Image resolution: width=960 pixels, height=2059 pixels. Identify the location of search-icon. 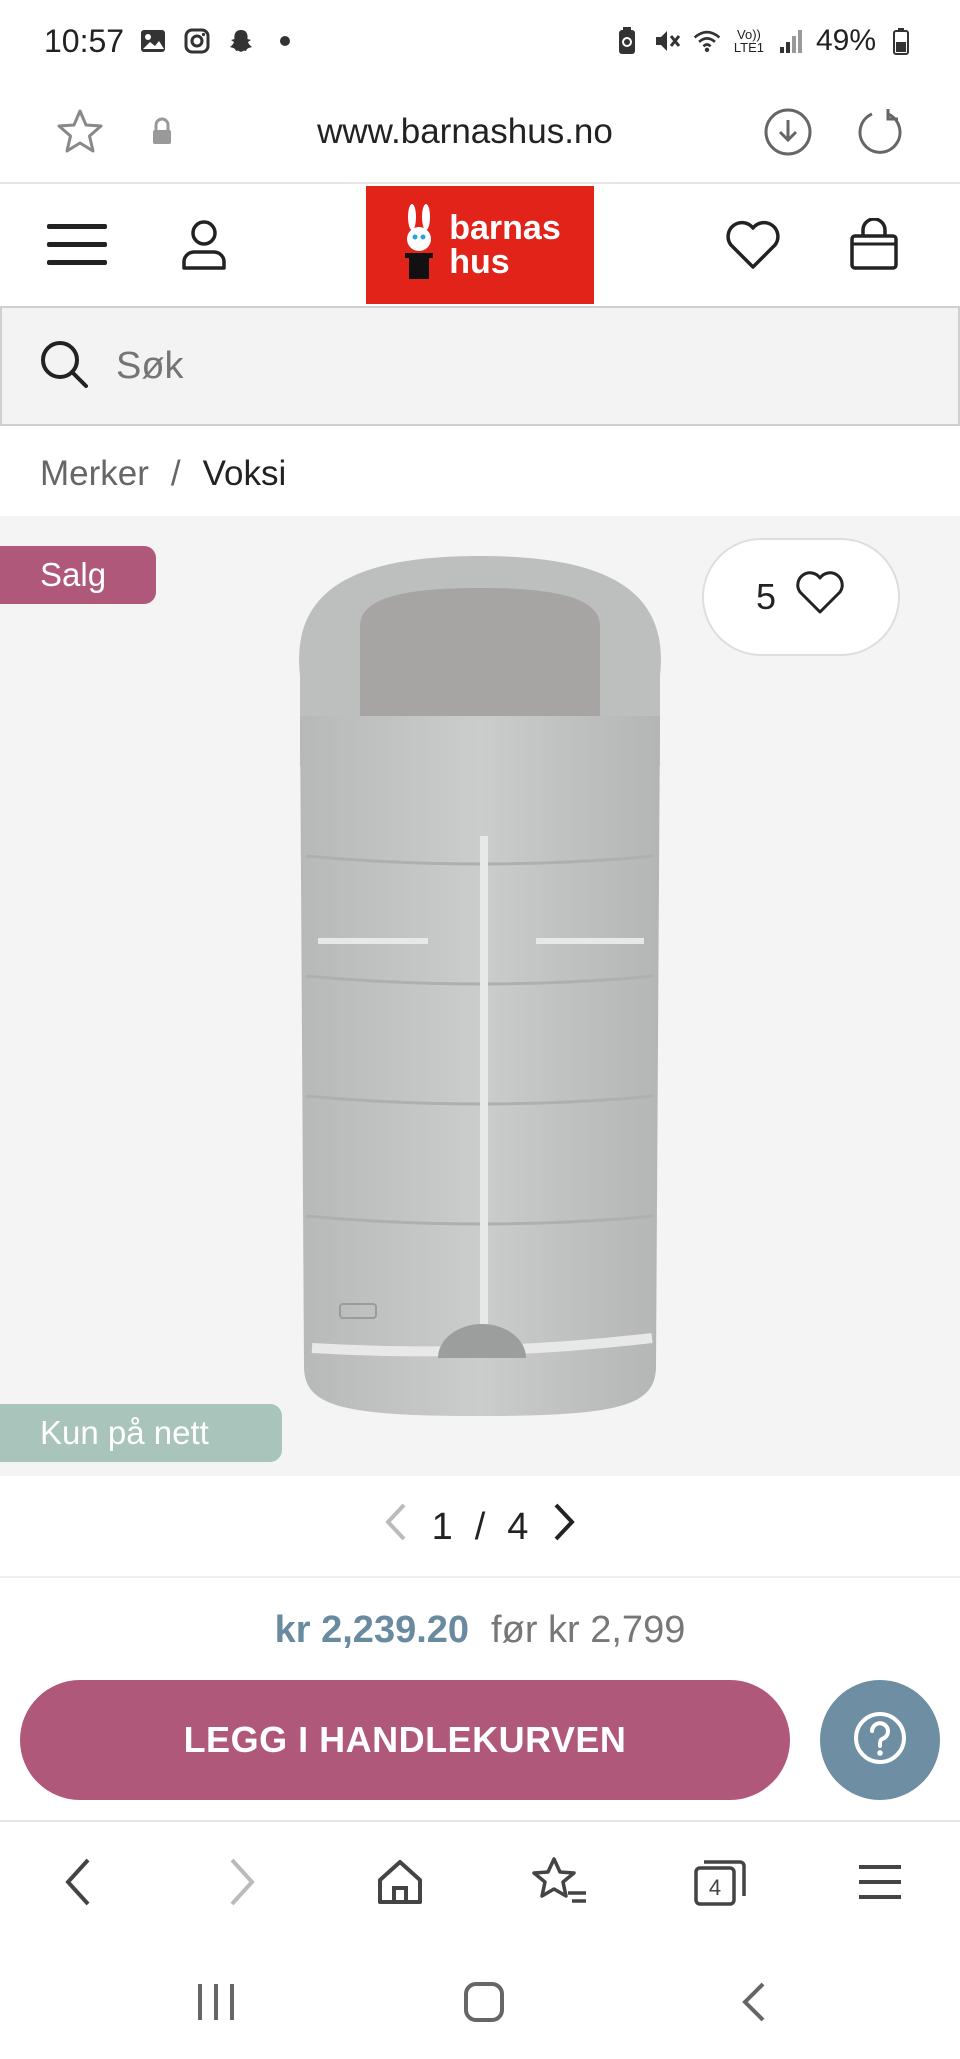
(64, 366).